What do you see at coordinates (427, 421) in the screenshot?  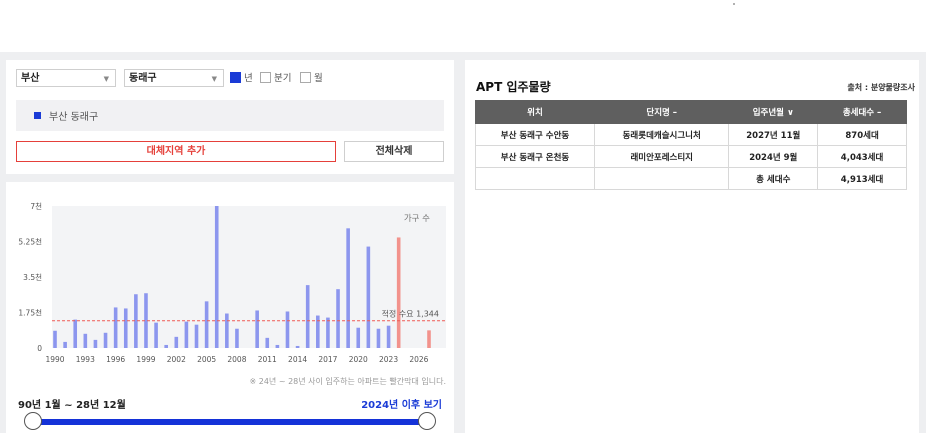 I see `range-slider-end-handle` at bounding box center [427, 421].